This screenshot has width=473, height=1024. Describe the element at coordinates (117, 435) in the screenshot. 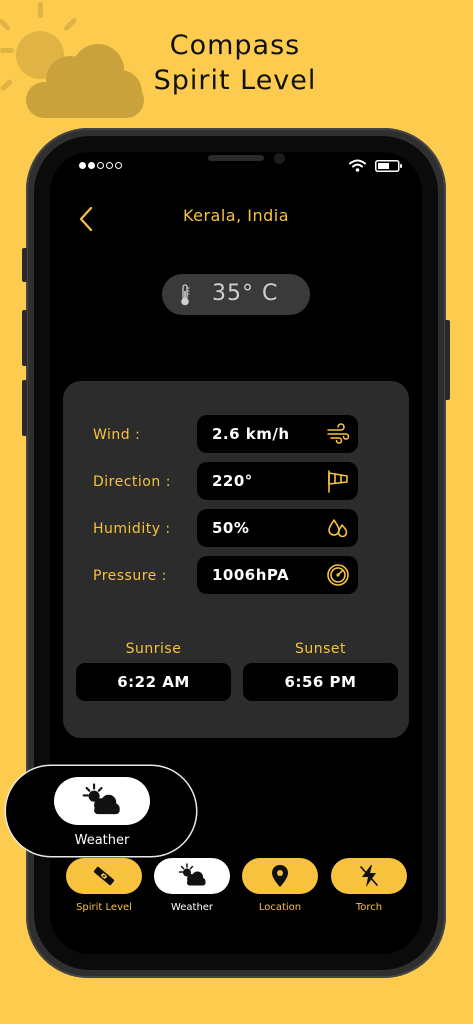

I see `wind-label: Wind :` at that location.